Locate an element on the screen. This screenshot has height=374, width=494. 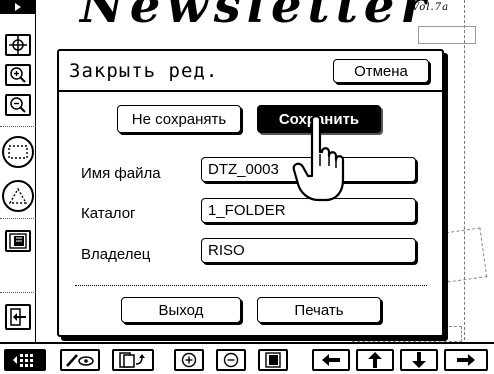
filename-field: DTZ_0003 is located at coordinates (308, 169).